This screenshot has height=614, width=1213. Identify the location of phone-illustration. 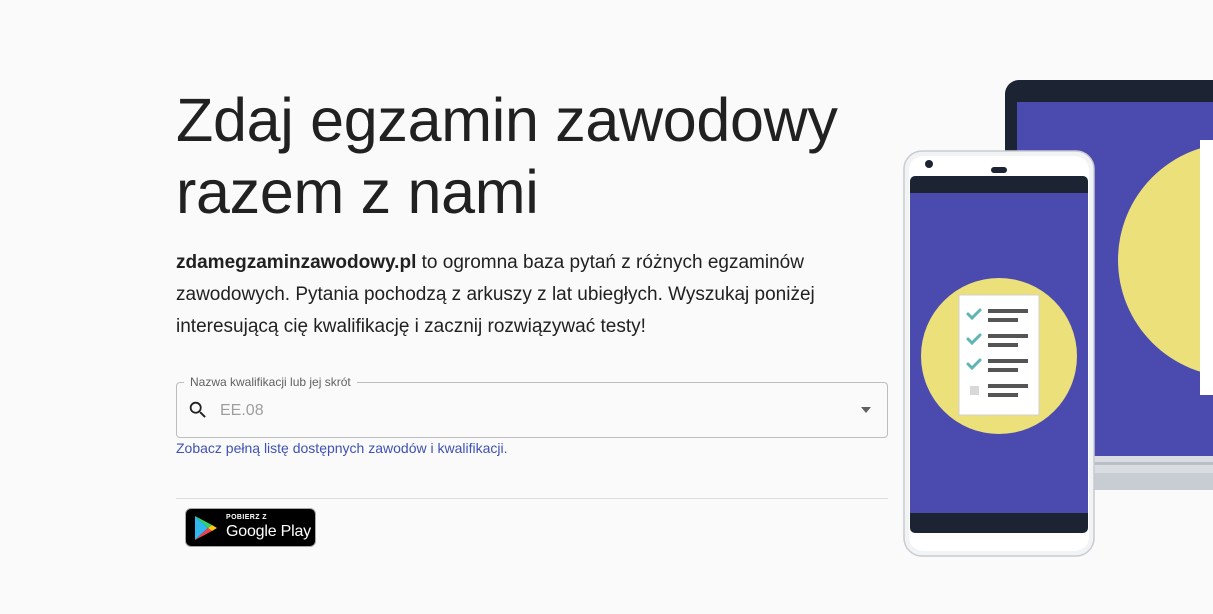
(999, 353).